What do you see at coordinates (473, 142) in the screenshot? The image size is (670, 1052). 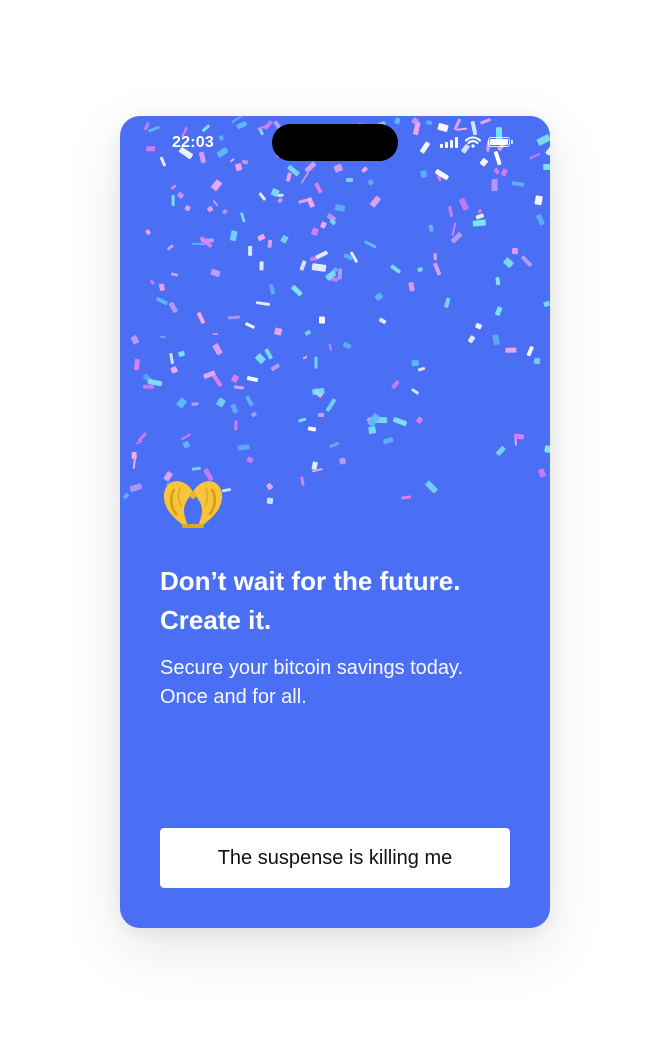 I see `wifi-icon` at bounding box center [473, 142].